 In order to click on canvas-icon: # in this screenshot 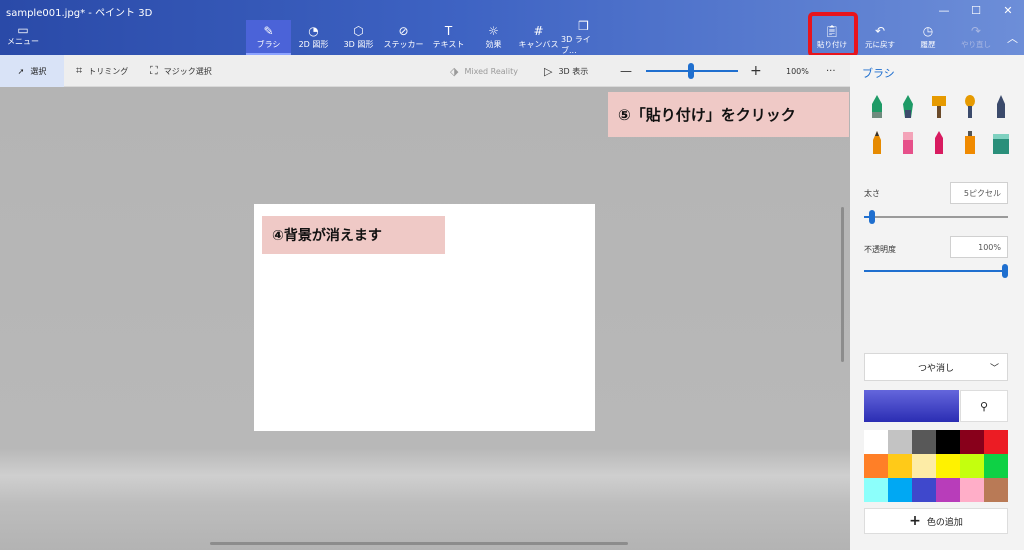, I will do `click(538, 31)`.